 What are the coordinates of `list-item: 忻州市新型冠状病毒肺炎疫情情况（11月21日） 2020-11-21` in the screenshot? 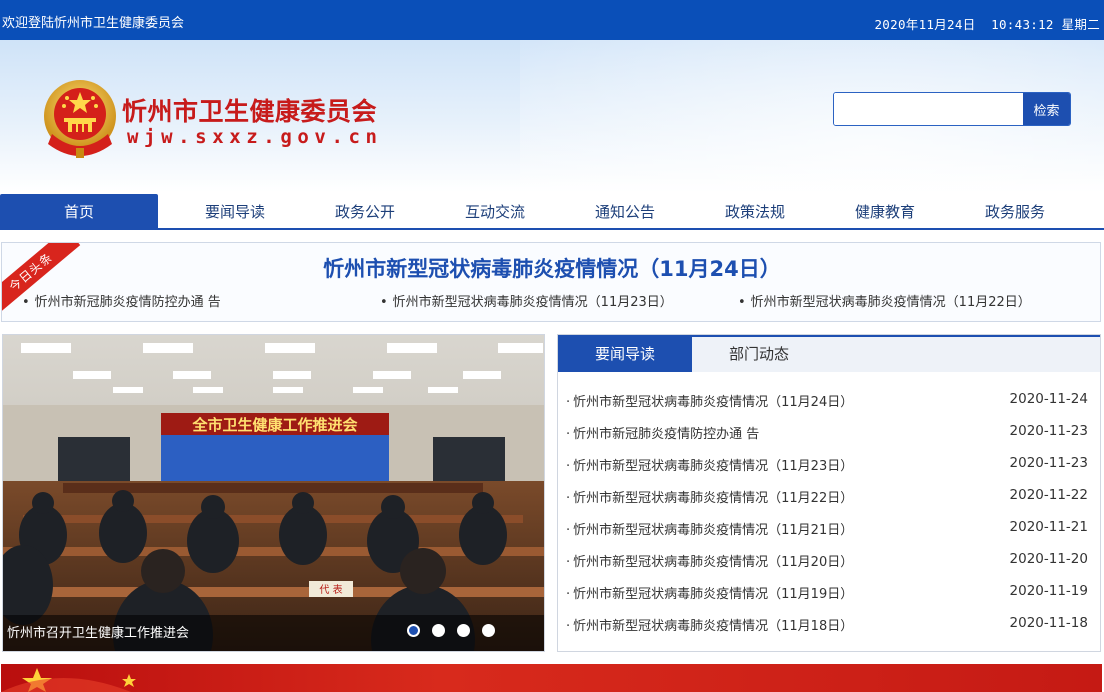 It's located at (829, 531).